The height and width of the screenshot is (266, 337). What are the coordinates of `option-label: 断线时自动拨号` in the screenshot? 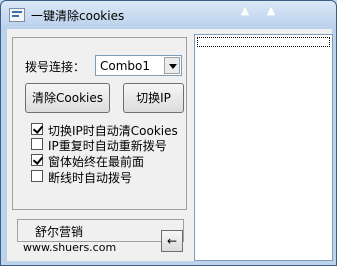 It's located at (90, 178).